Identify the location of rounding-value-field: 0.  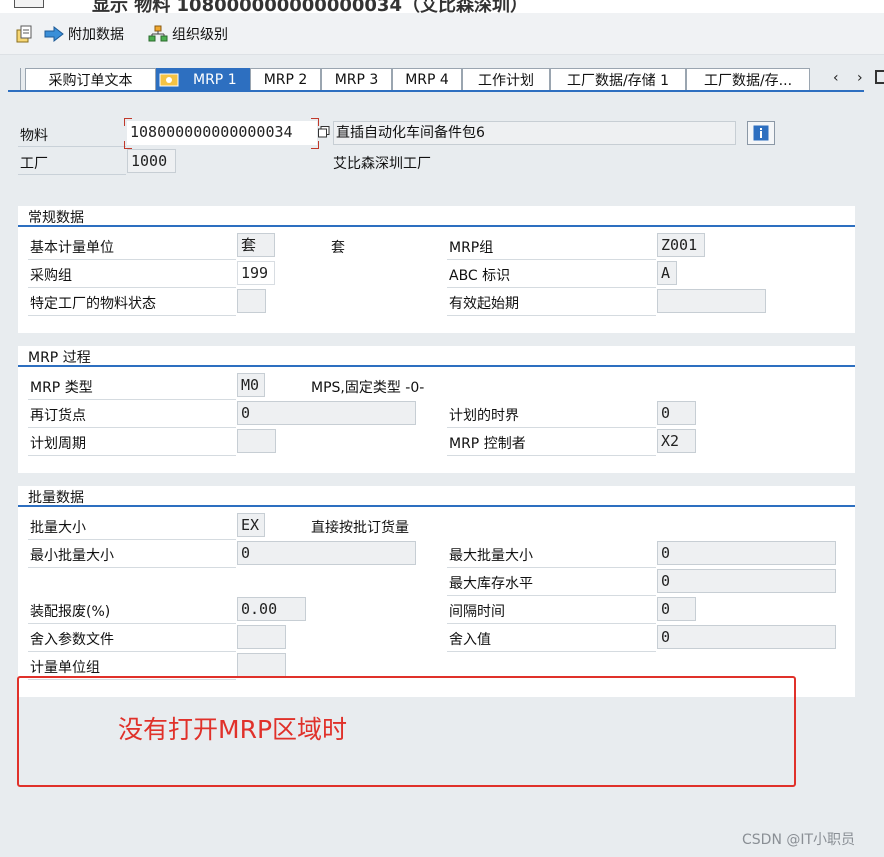
(746, 637).